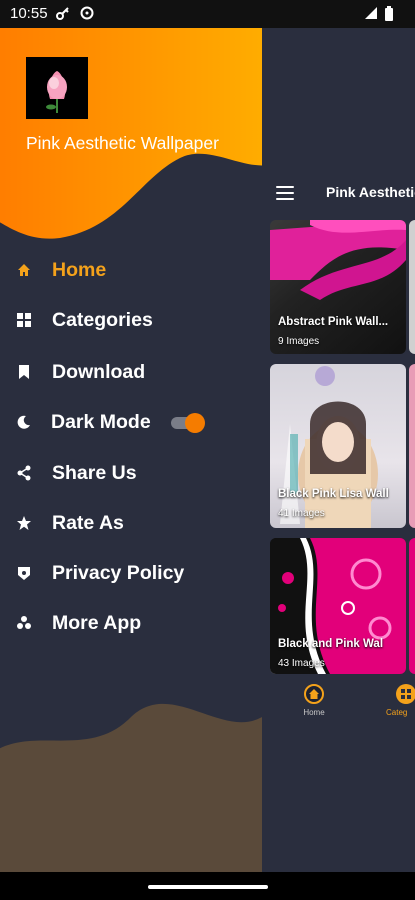 This screenshot has width=415, height=900. I want to click on menu-item-download: Download, so click(131, 372).